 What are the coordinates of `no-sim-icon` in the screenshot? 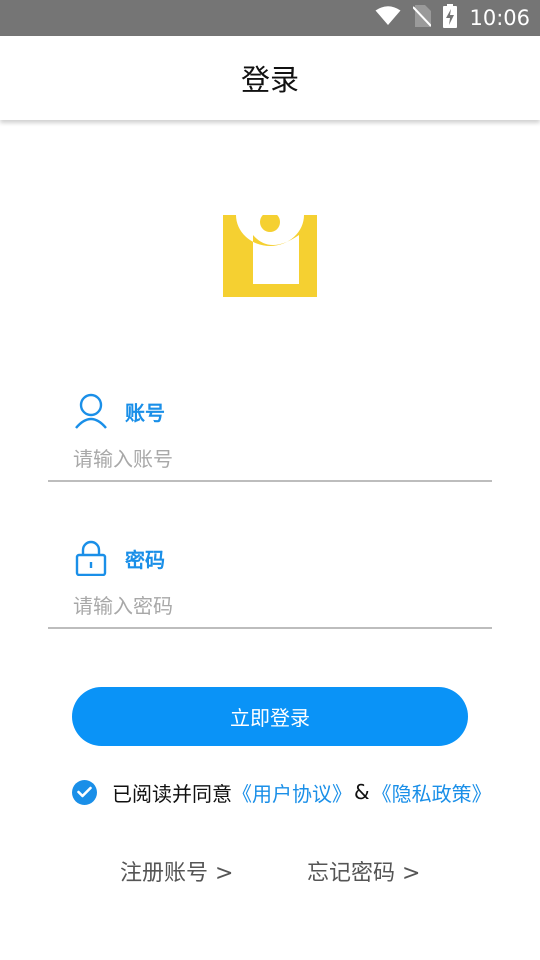 It's located at (422, 18).